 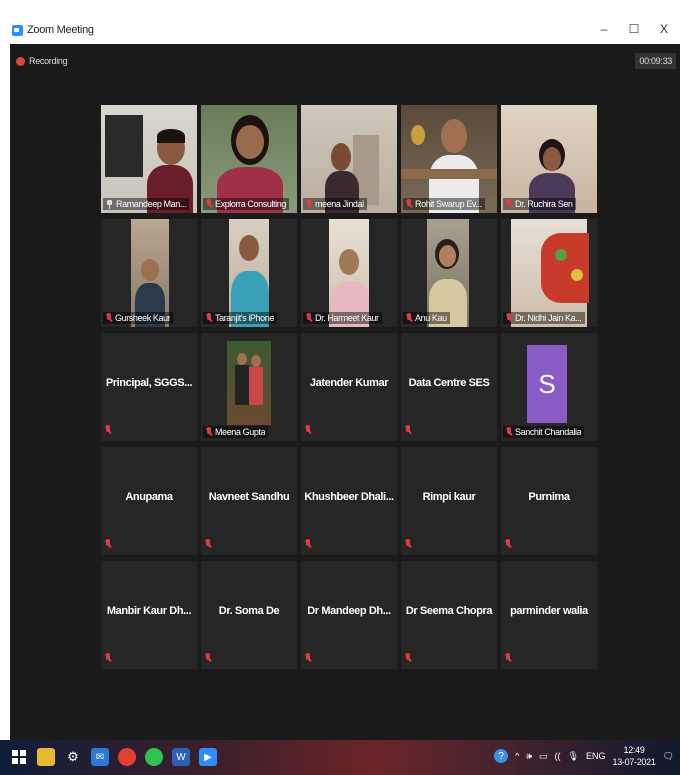 I want to click on participant-tile: Rimpi kaur, so click(x=449, y=501).